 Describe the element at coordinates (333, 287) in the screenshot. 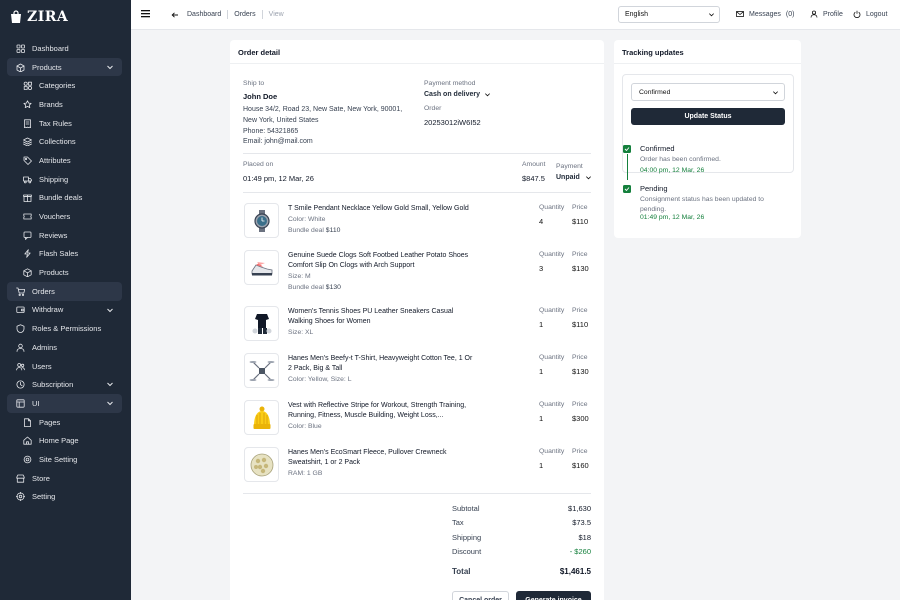

I see `bundle-deal-price: $130` at that location.